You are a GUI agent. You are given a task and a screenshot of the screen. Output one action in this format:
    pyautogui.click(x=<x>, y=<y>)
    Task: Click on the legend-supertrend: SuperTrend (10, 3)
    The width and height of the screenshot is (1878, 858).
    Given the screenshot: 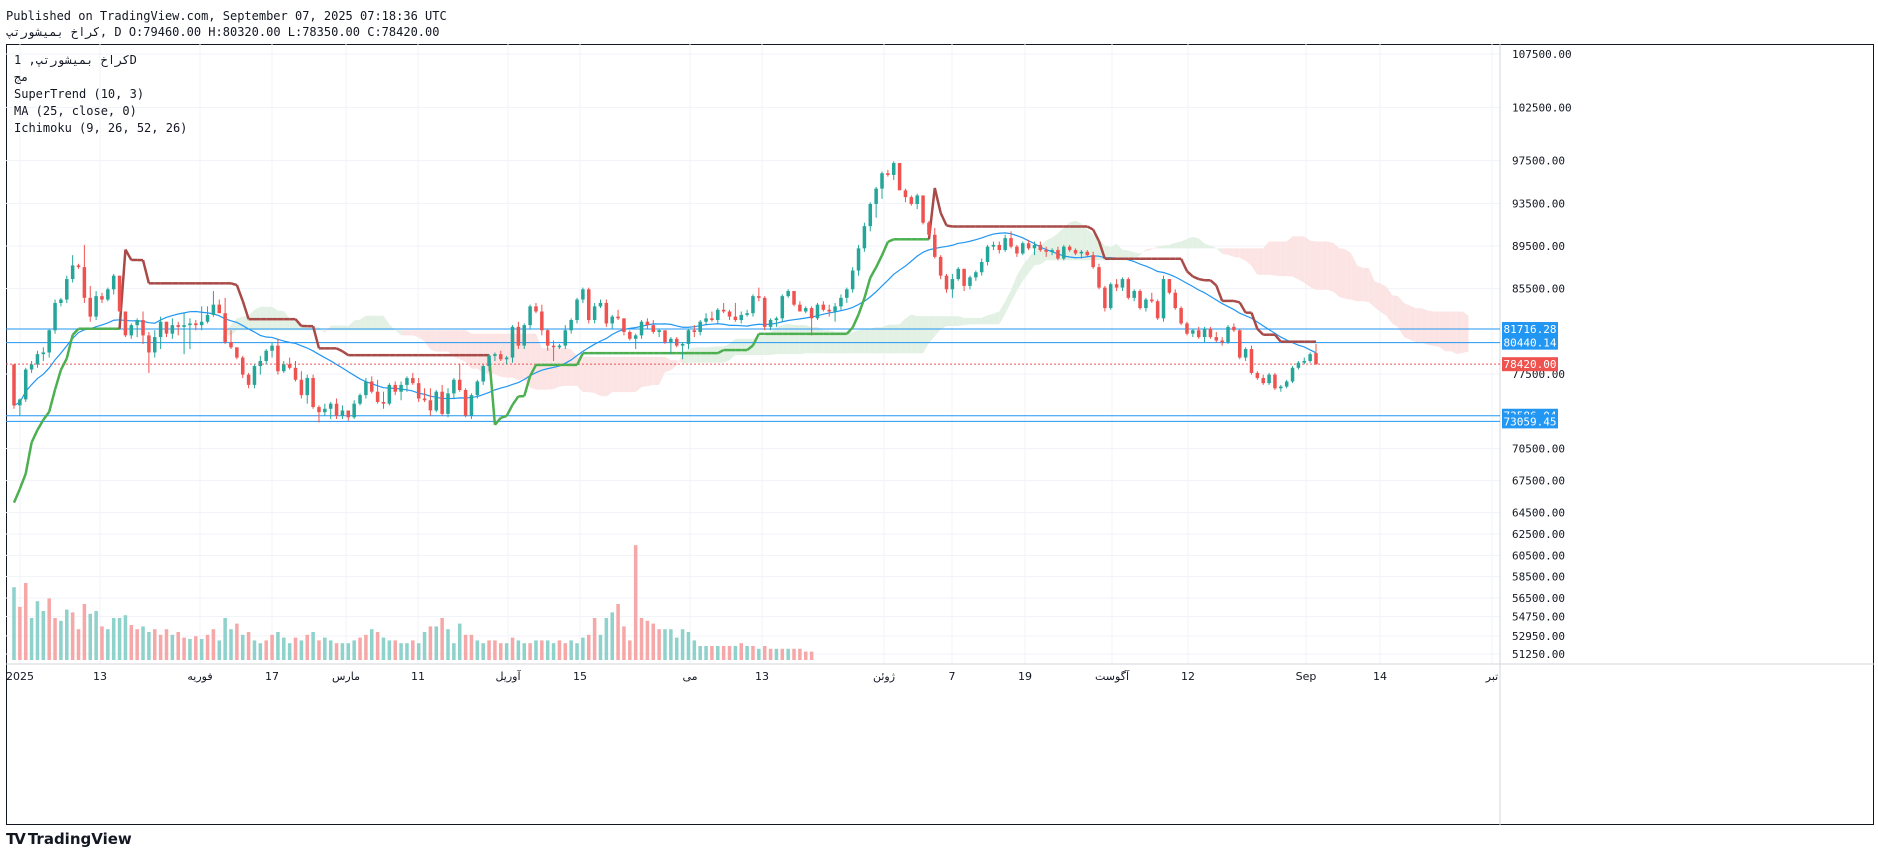 What is the action you would take?
    pyautogui.click(x=100, y=94)
    